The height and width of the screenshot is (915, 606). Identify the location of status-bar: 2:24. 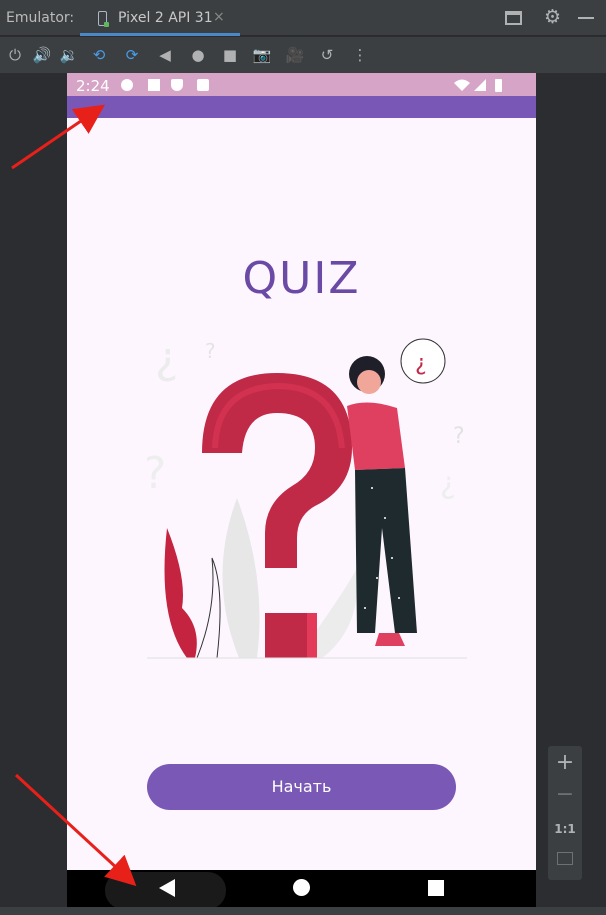
(301, 84).